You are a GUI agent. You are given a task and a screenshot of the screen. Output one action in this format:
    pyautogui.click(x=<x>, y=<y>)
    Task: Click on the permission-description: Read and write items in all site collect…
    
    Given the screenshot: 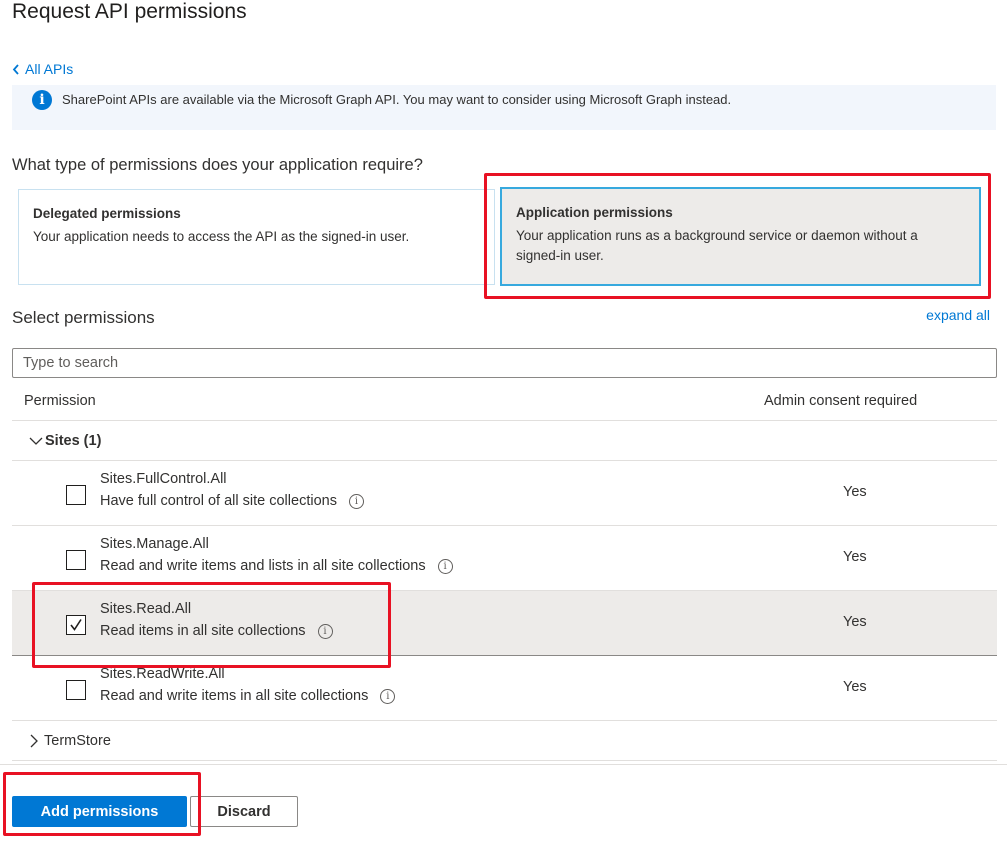 What is the action you would take?
    pyautogui.click(x=234, y=696)
    